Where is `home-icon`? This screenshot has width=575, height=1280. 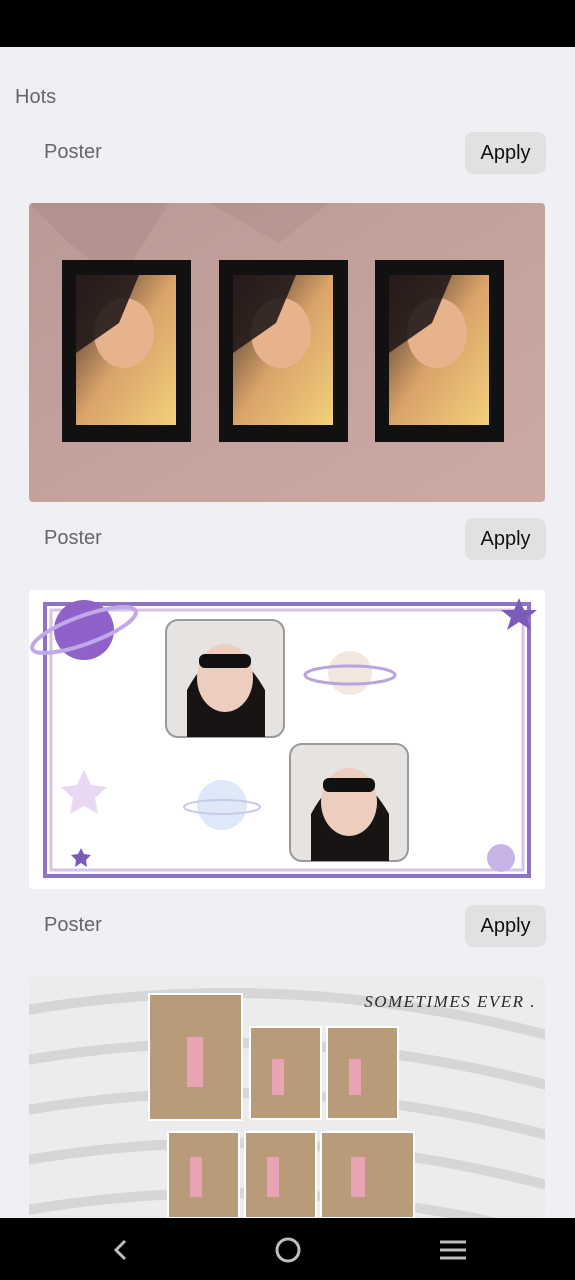 home-icon is located at coordinates (288, 1250).